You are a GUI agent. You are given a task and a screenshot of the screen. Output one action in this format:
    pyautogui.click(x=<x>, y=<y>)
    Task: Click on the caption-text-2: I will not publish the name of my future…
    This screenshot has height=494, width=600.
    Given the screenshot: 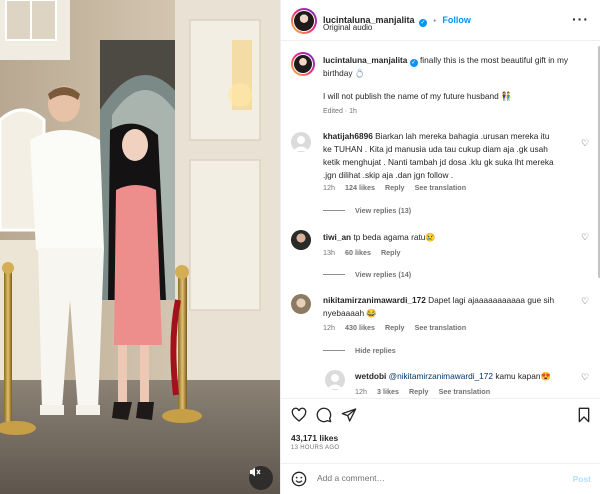 What is the action you would take?
    pyautogui.click(x=417, y=96)
    